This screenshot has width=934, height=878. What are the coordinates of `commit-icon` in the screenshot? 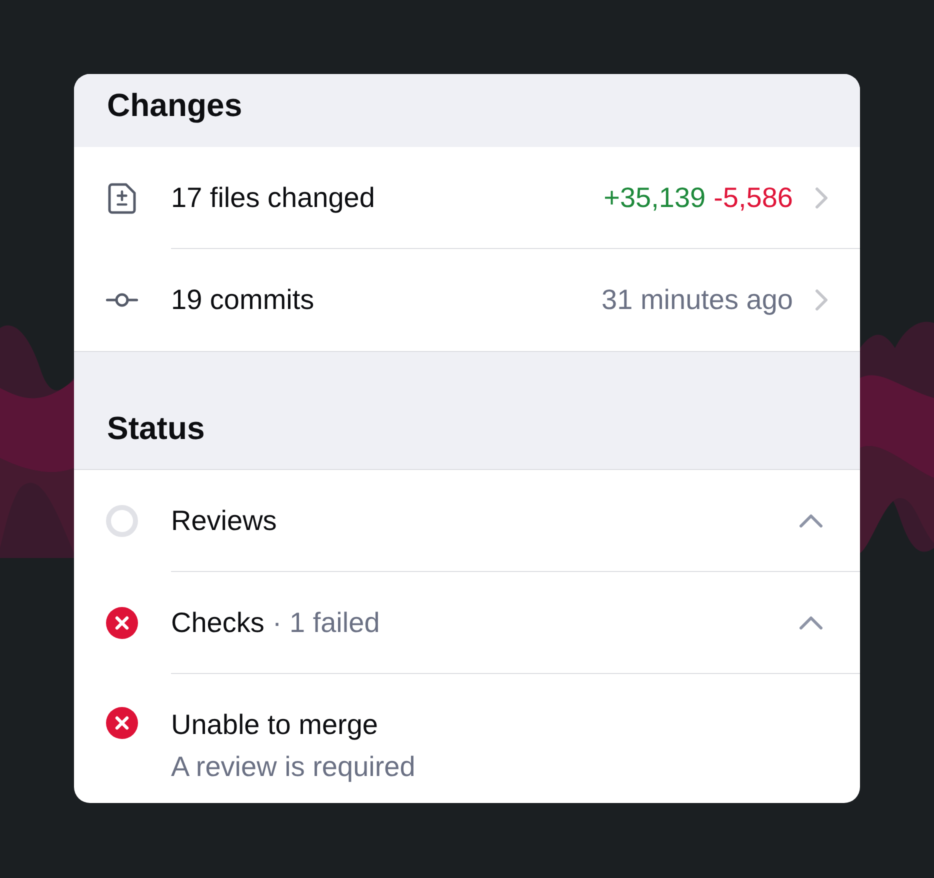 It's located at (122, 300).